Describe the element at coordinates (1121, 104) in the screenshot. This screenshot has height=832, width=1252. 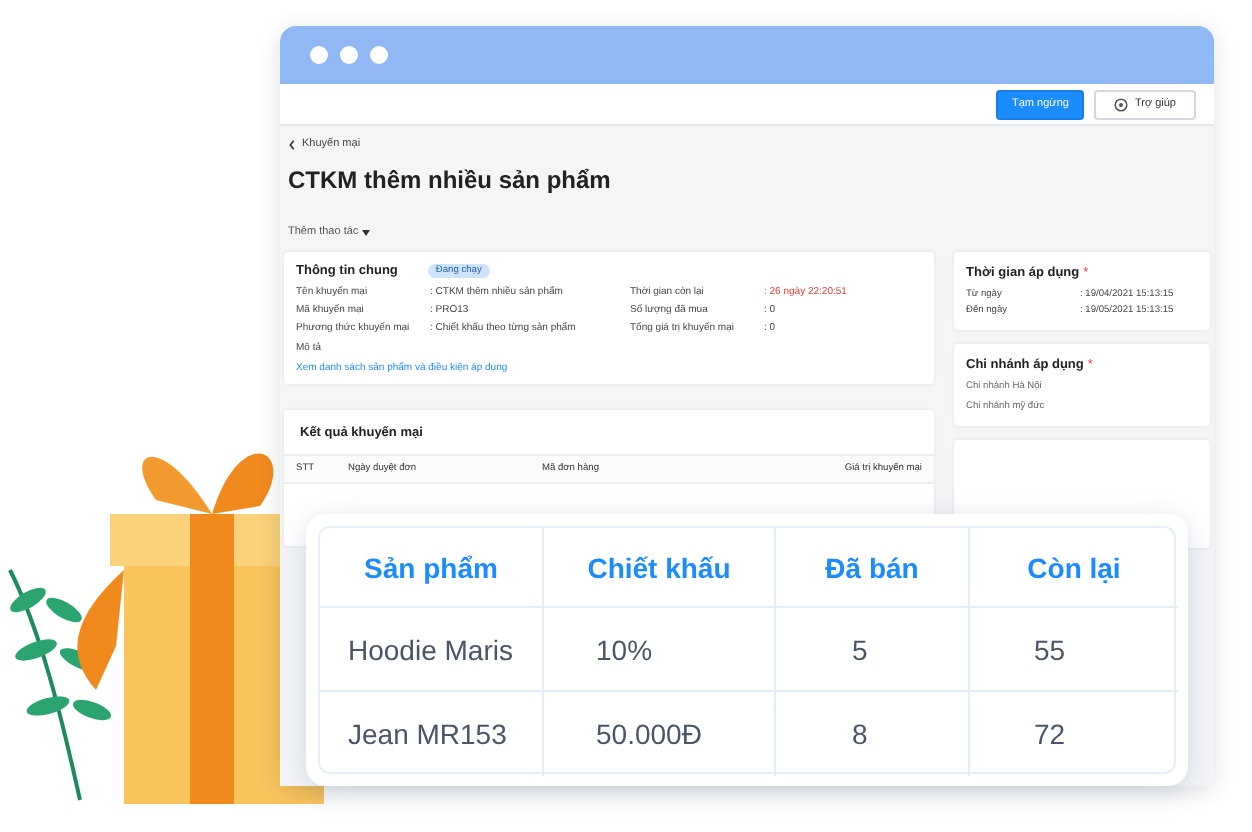
I see `help-icon` at that location.